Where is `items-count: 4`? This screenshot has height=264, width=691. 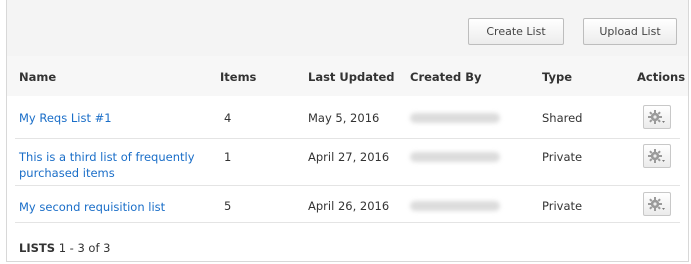
items-count: 4 is located at coordinates (228, 118).